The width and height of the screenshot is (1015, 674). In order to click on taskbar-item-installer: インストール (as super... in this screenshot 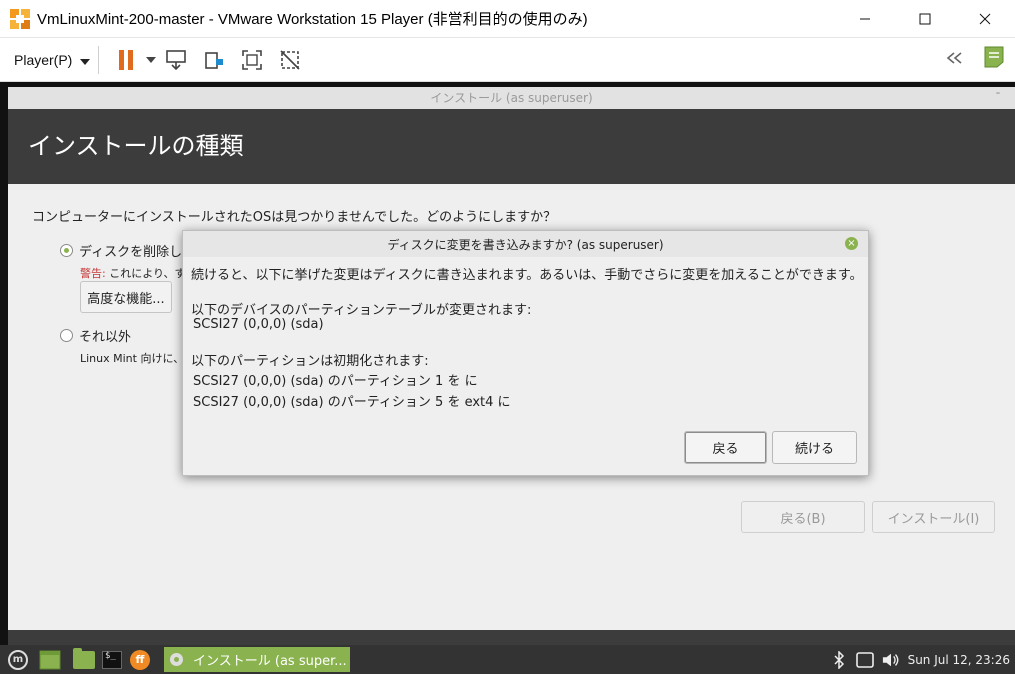, I will do `click(257, 659)`.